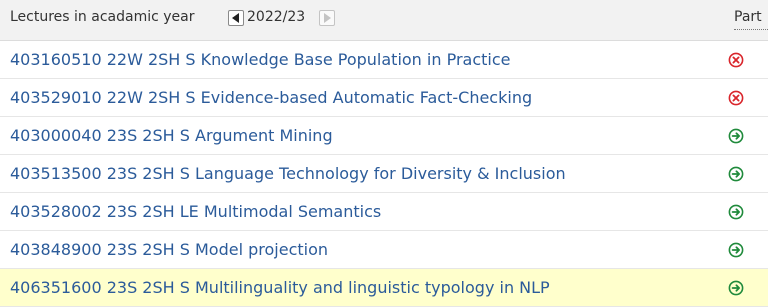  Describe the element at coordinates (169, 249) in the screenshot. I see `lecture-link: 403848900 23S 2SH S Model projection` at that location.